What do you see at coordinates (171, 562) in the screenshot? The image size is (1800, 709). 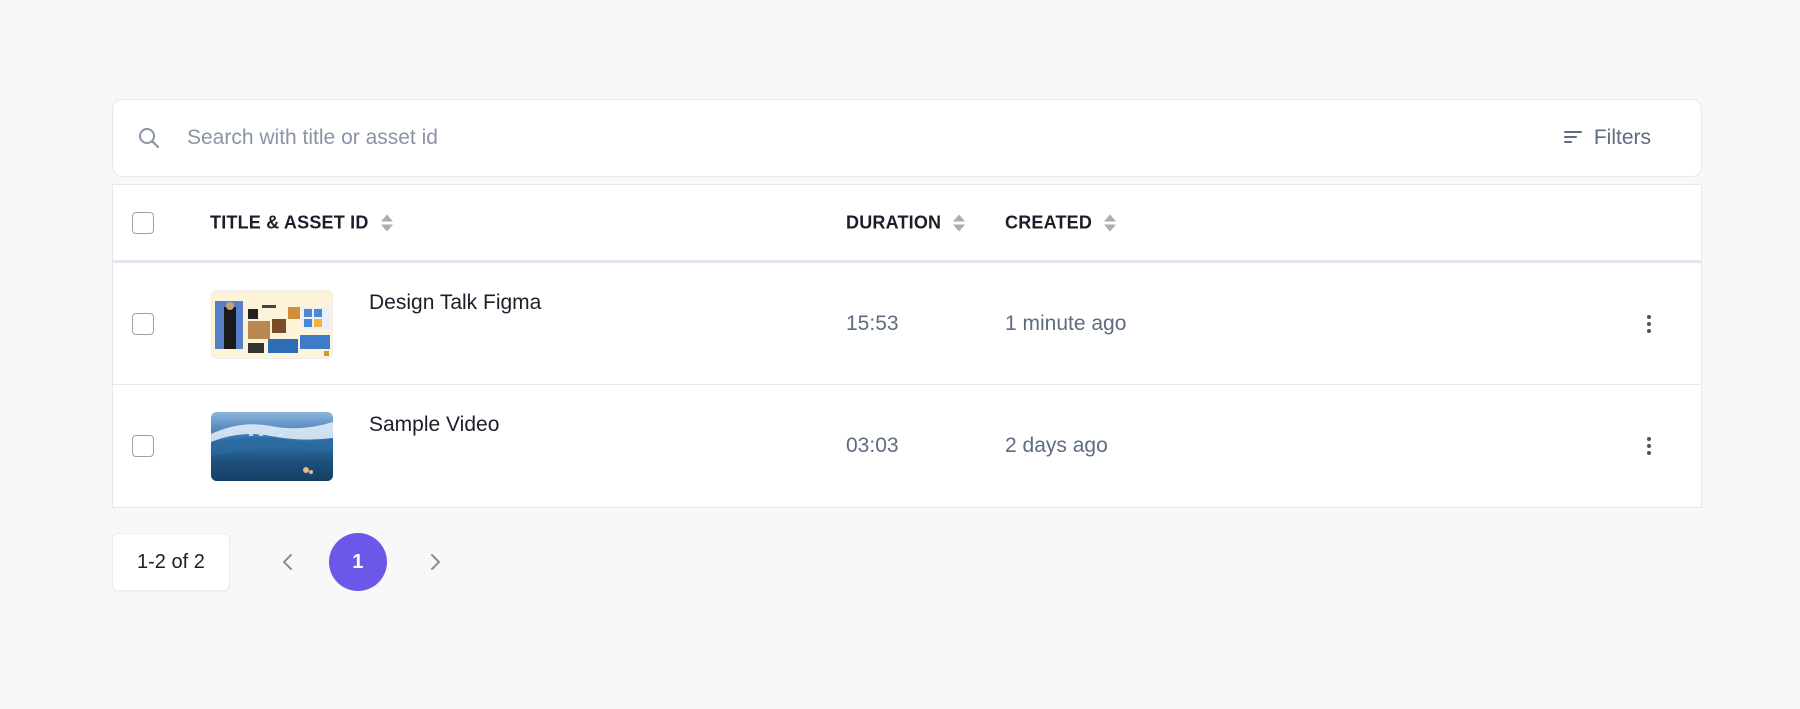 I see `pagination-range: 1-2 of 2` at bounding box center [171, 562].